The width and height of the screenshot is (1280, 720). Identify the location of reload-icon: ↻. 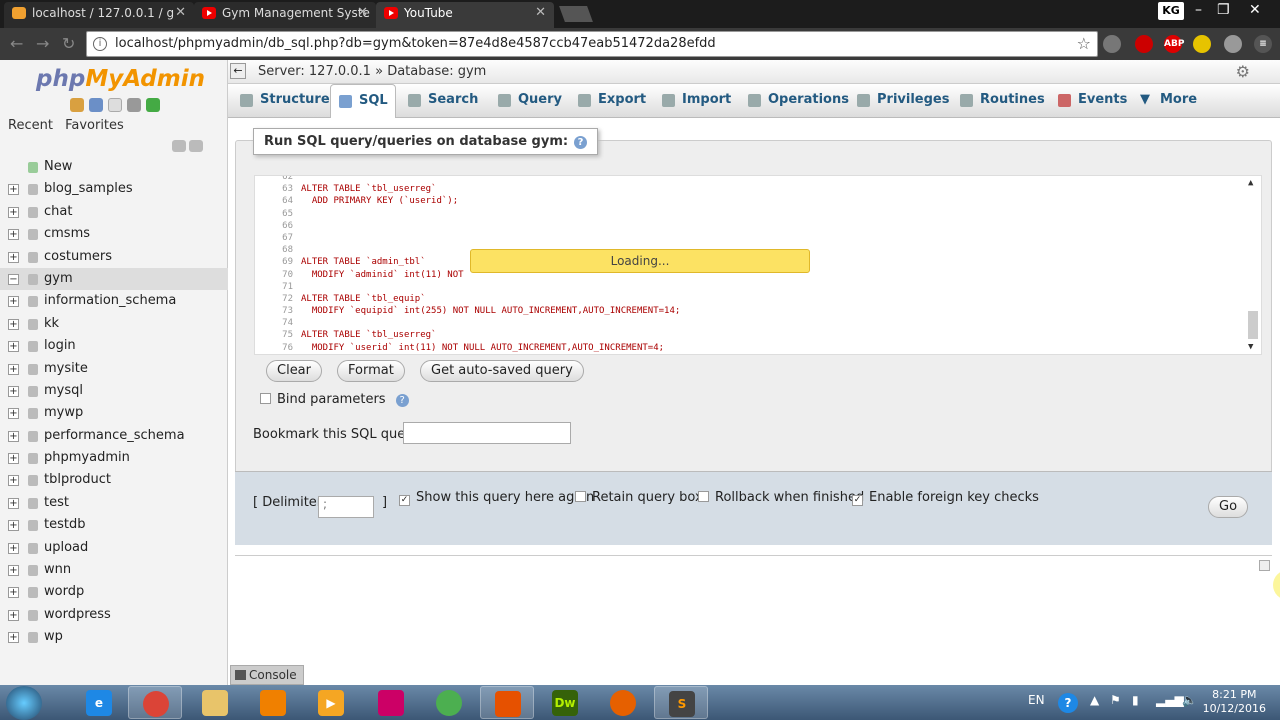
(68, 43).